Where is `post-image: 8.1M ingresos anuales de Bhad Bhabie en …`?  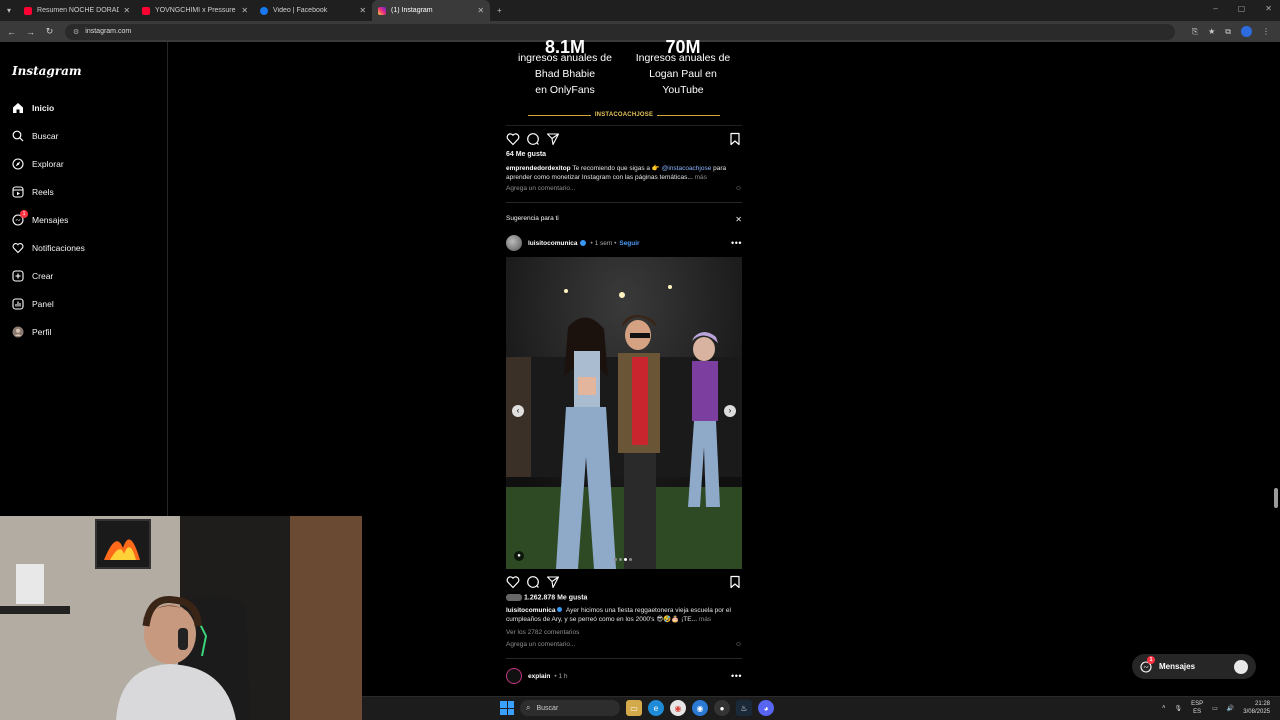 post-image: 8.1M ingresos anuales de Bhad Bhabie en … is located at coordinates (624, 82).